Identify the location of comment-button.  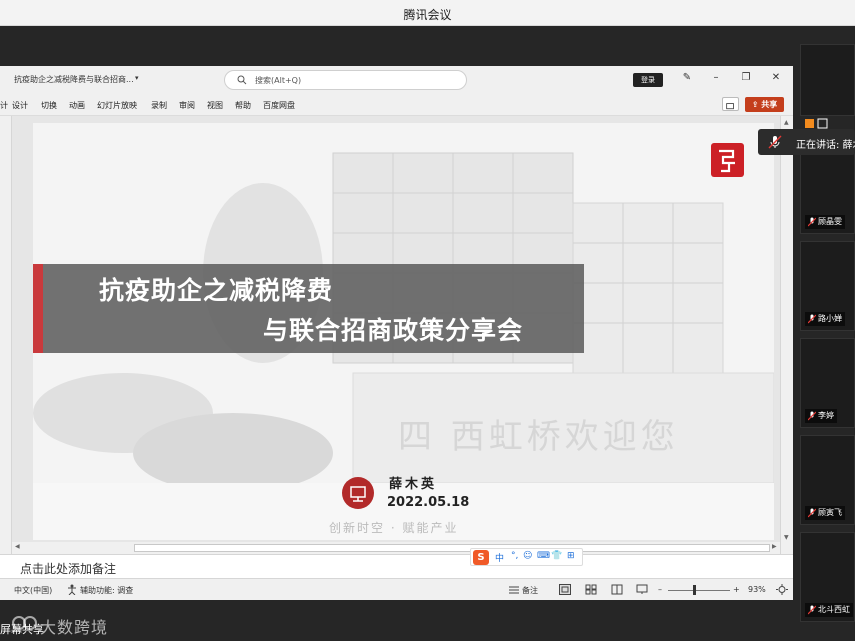
(730, 104).